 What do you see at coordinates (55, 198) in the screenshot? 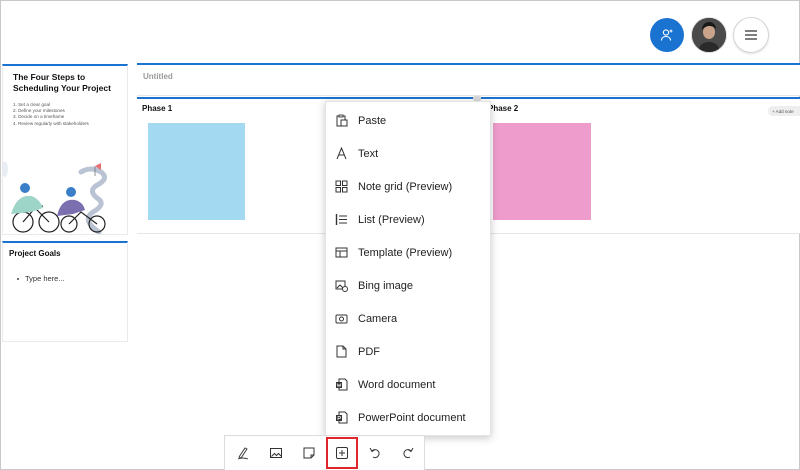
I see `cyclists-illustration` at bounding box center [55, 198].